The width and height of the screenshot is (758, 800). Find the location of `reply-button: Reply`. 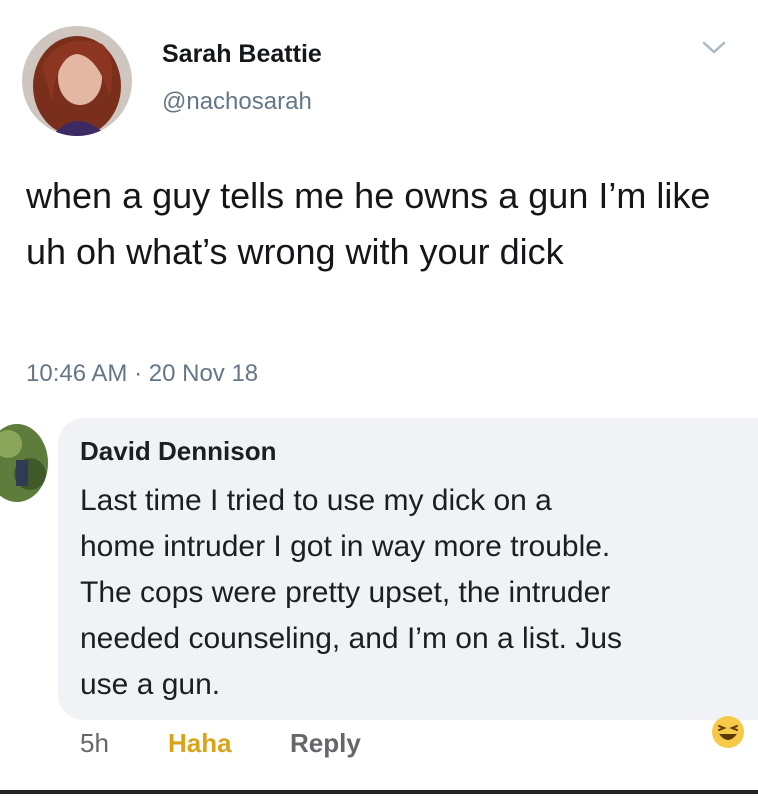

reply-button: Reply is located at coordinates (325, 743).